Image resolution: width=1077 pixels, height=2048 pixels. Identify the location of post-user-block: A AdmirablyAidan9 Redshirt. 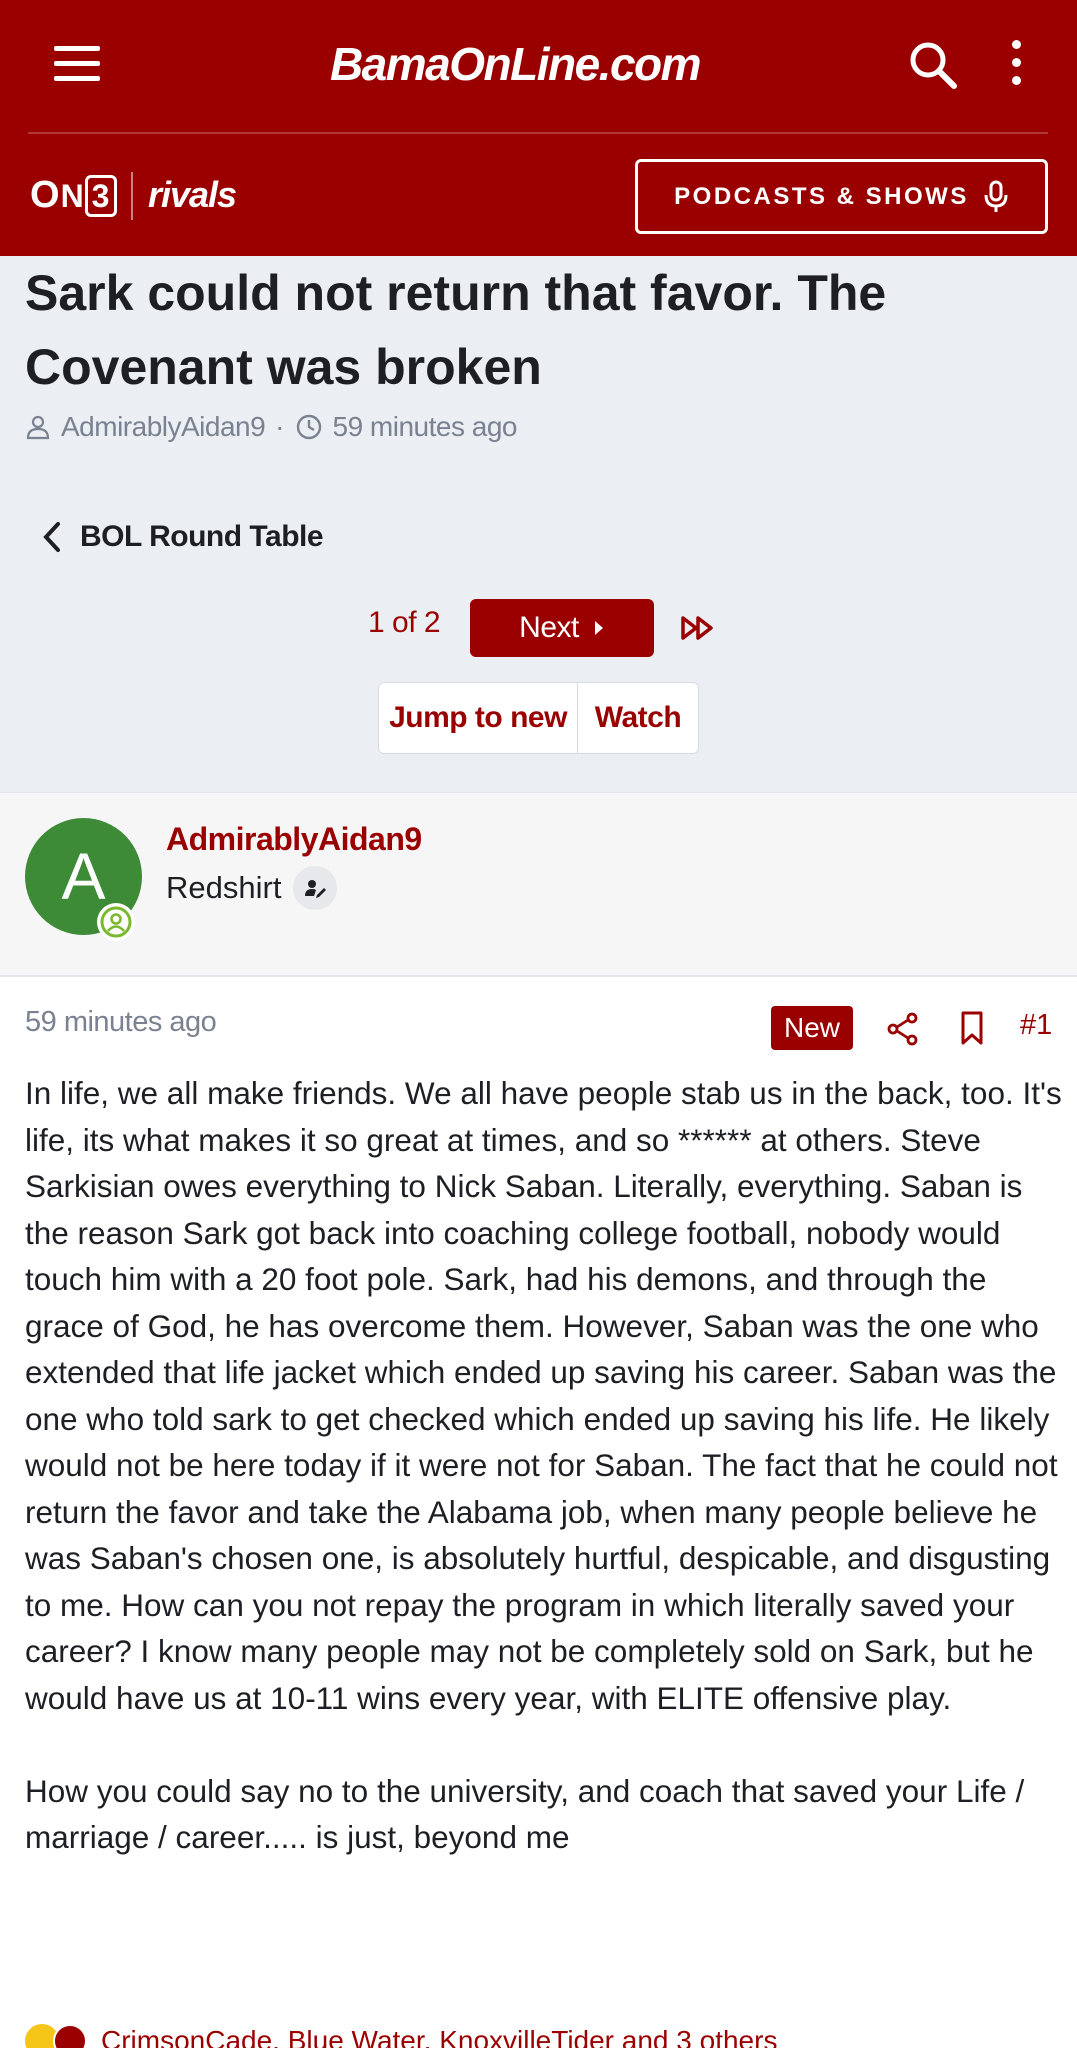
(538, 884).